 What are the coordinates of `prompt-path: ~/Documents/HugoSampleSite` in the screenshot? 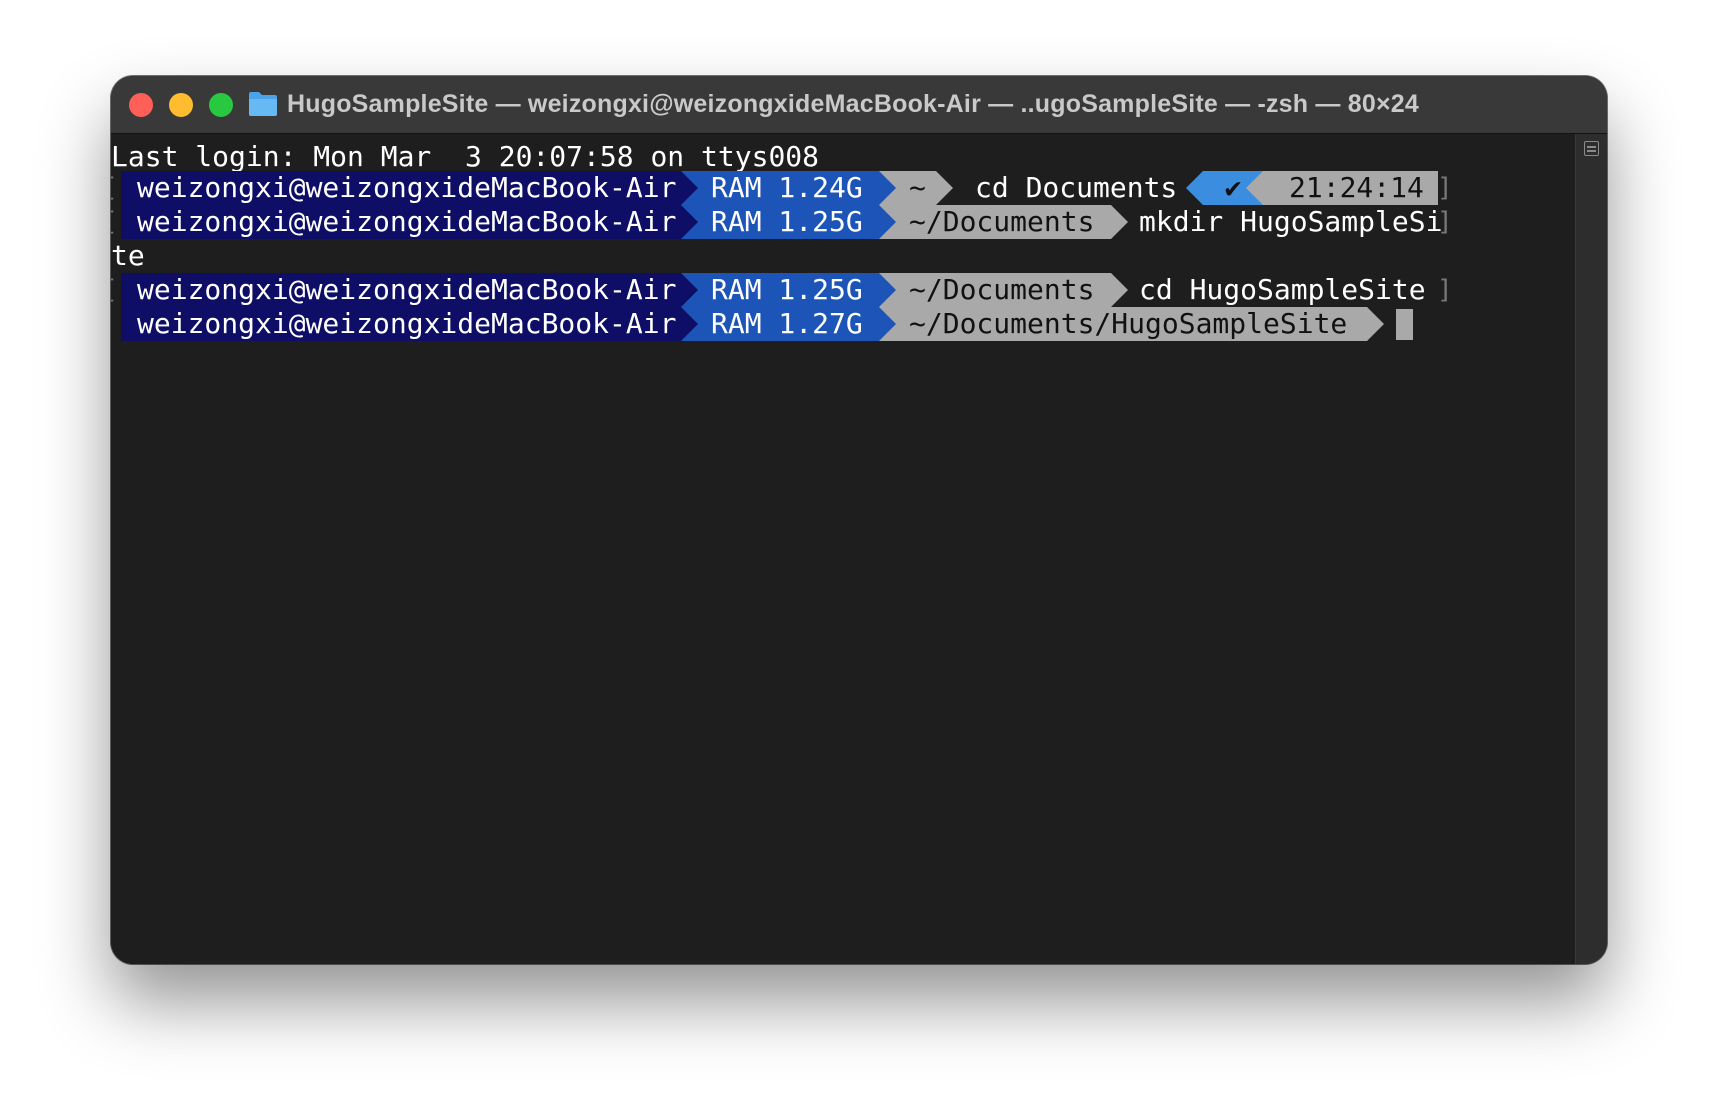 It's located at (1123, 324).